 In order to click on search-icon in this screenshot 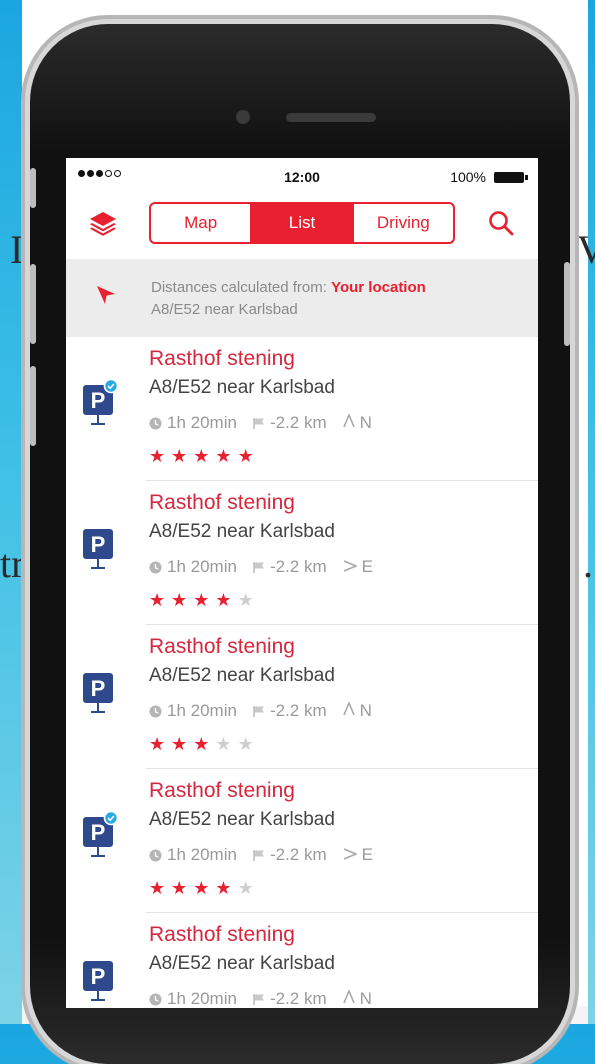, I will do `click(501, 223)`.